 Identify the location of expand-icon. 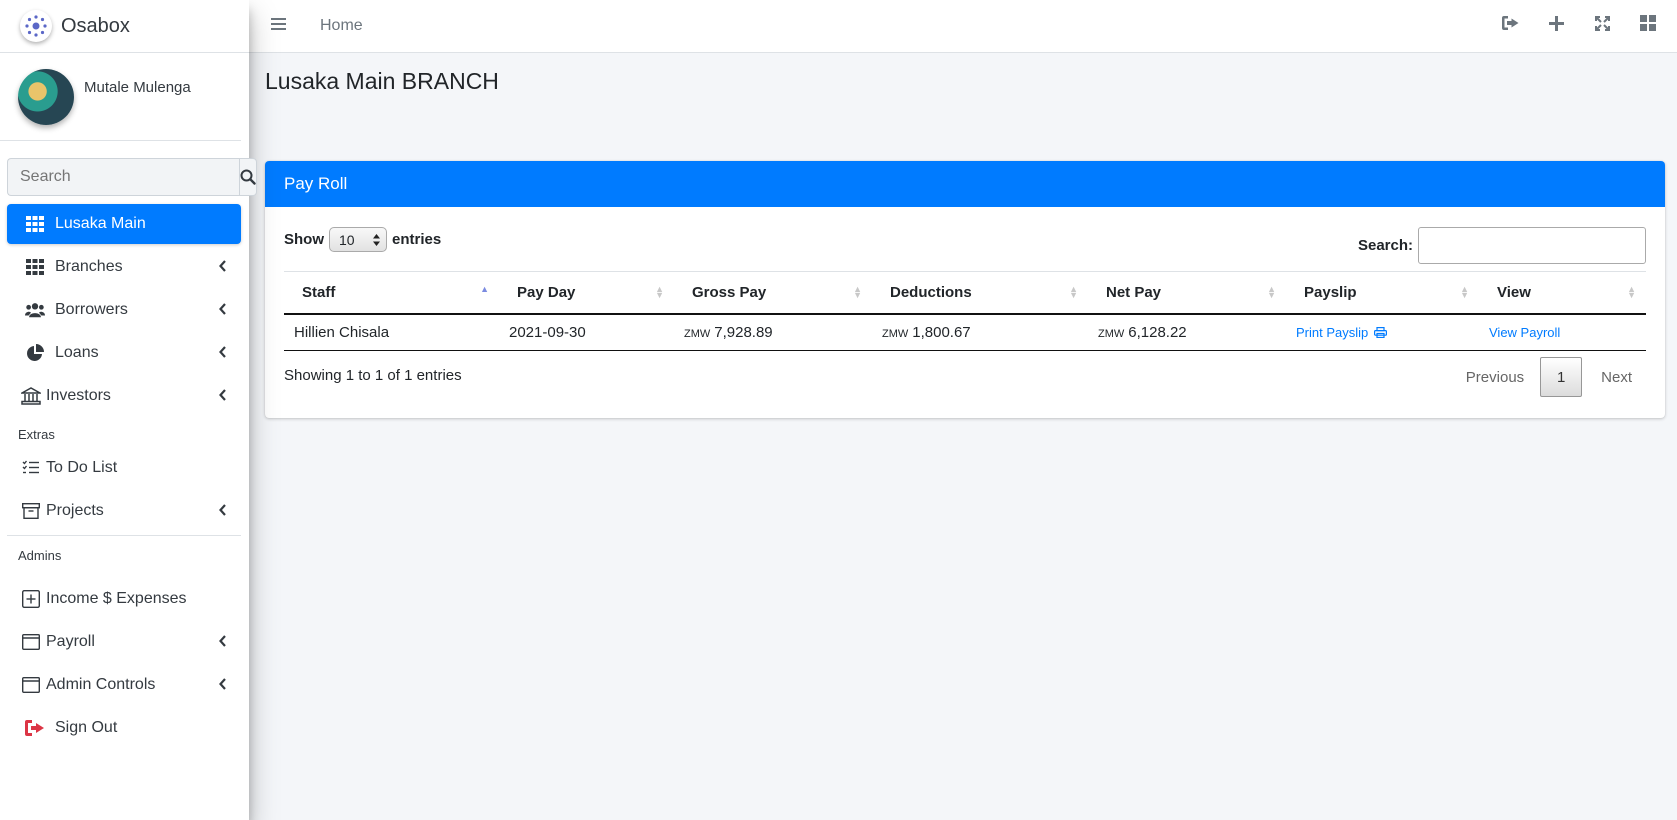
(1602, 23).